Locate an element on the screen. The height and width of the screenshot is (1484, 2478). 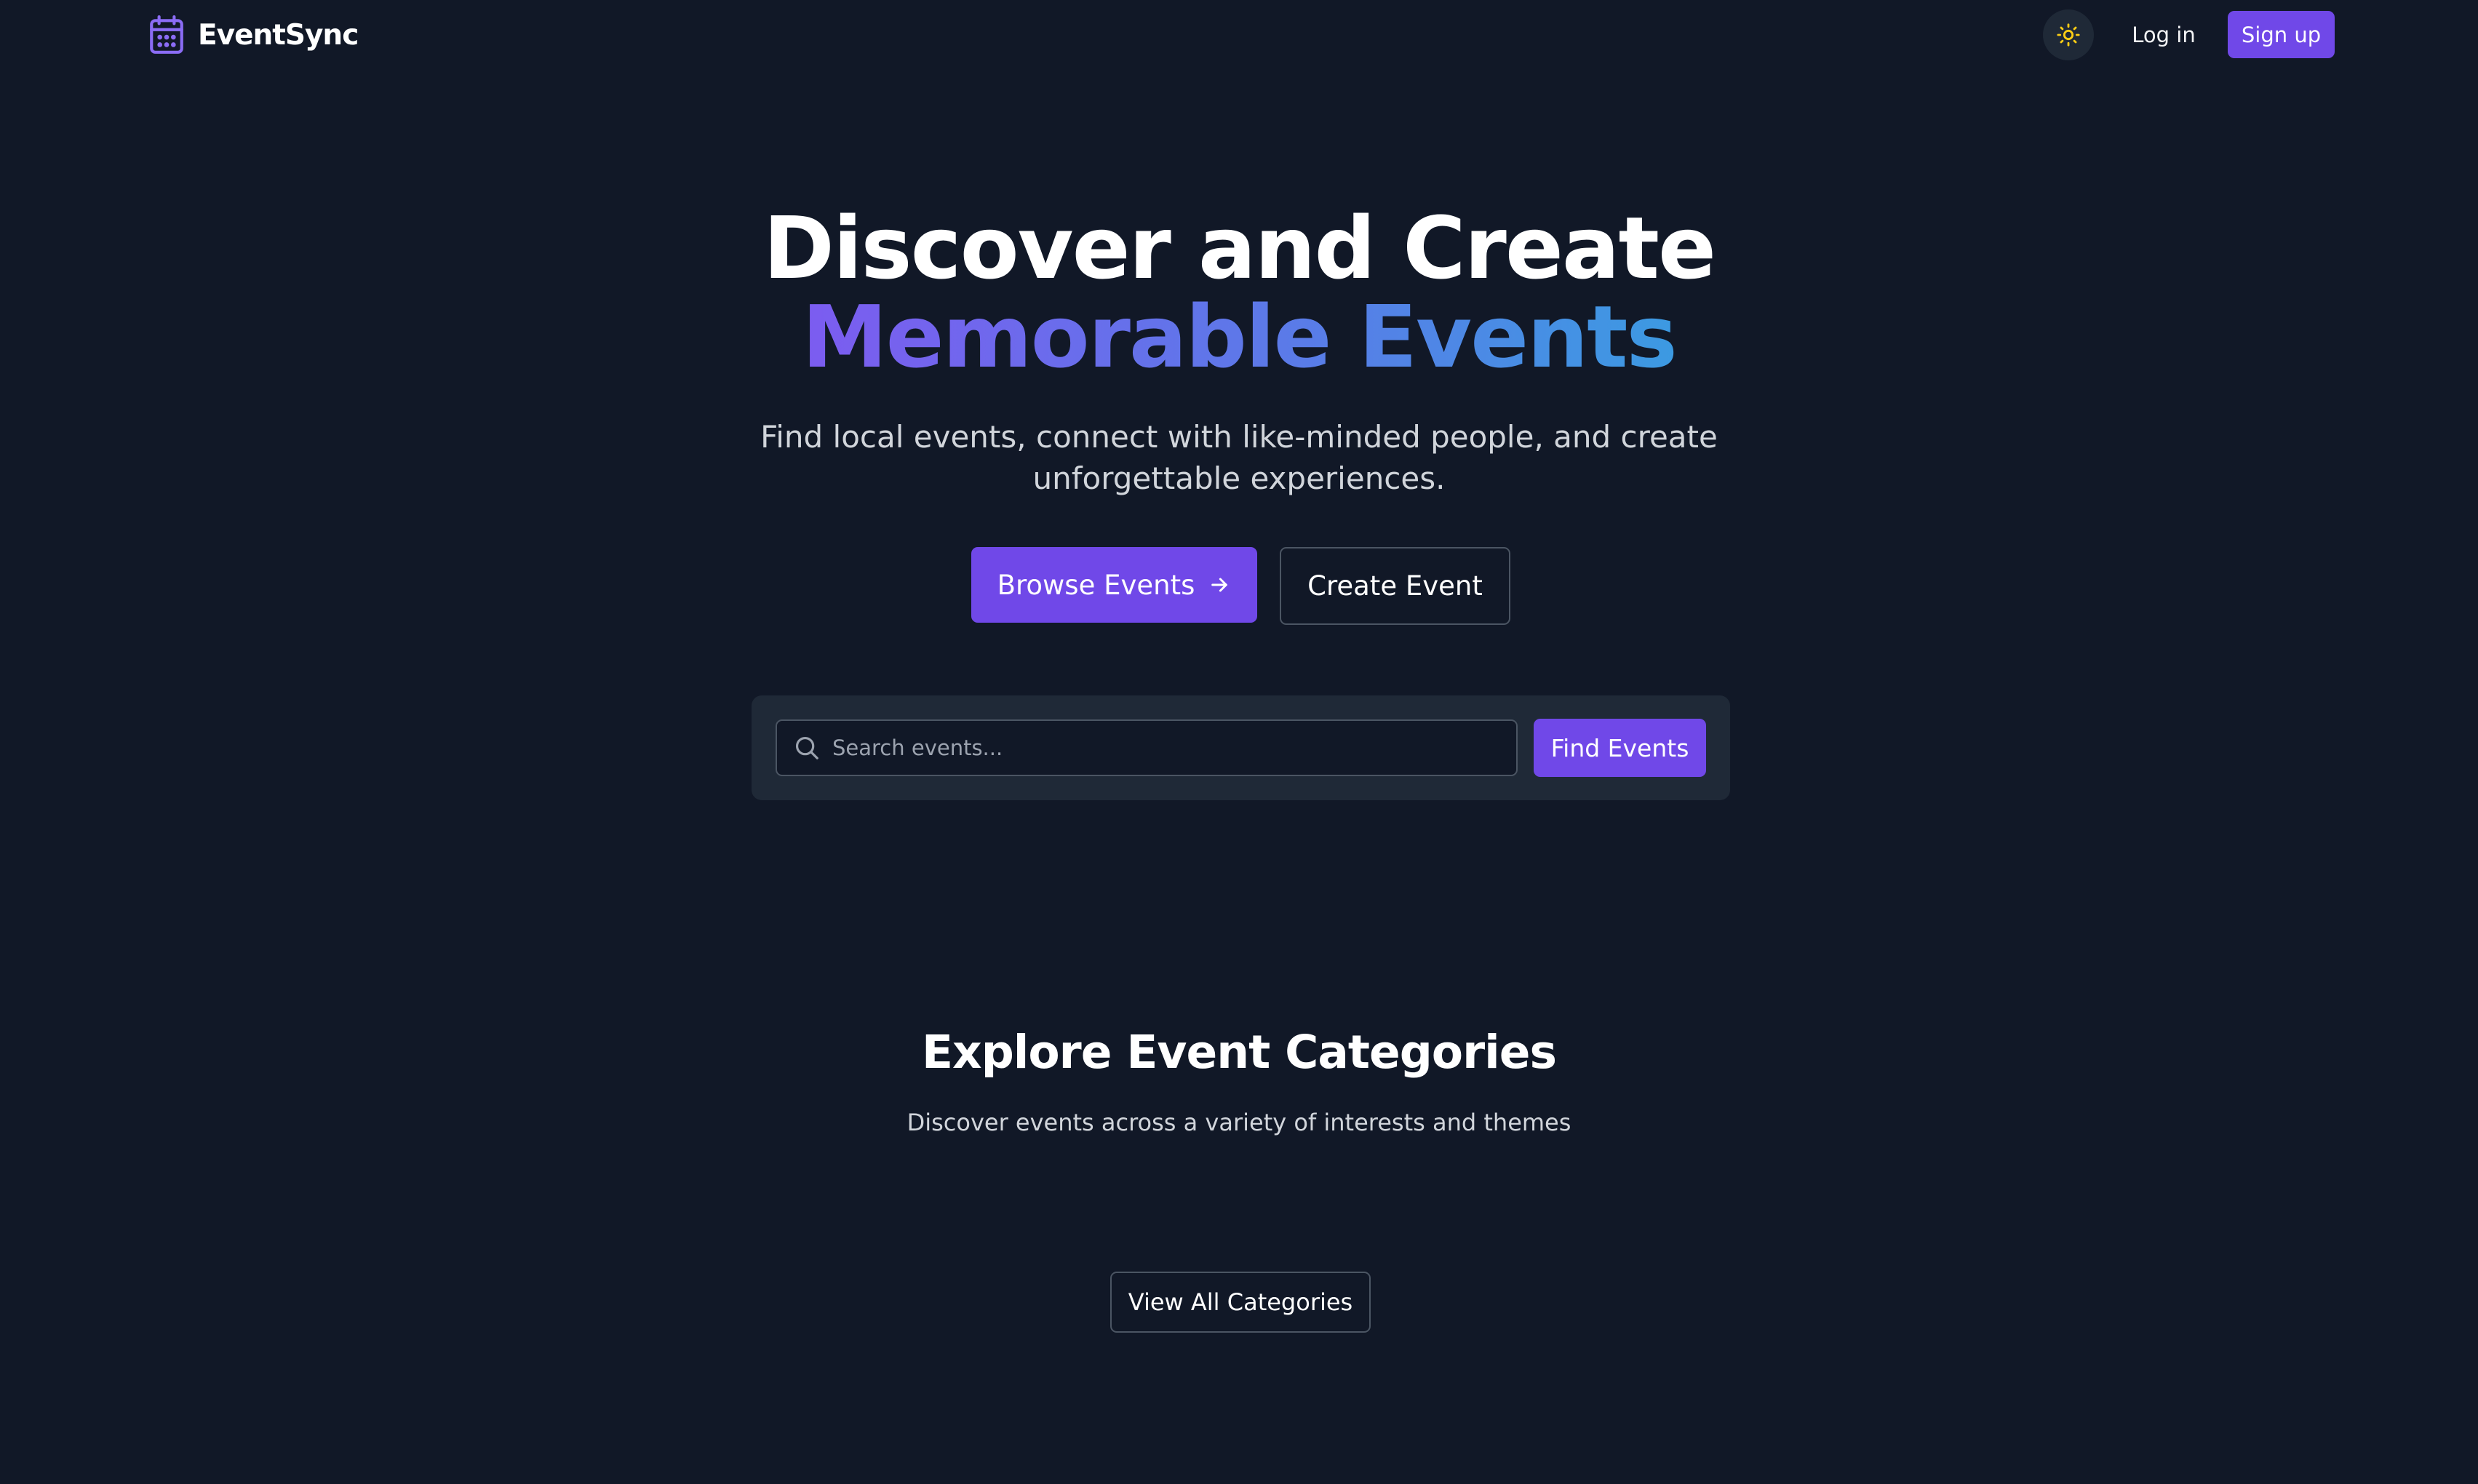
search-icon is located at coordinates (807, 747).